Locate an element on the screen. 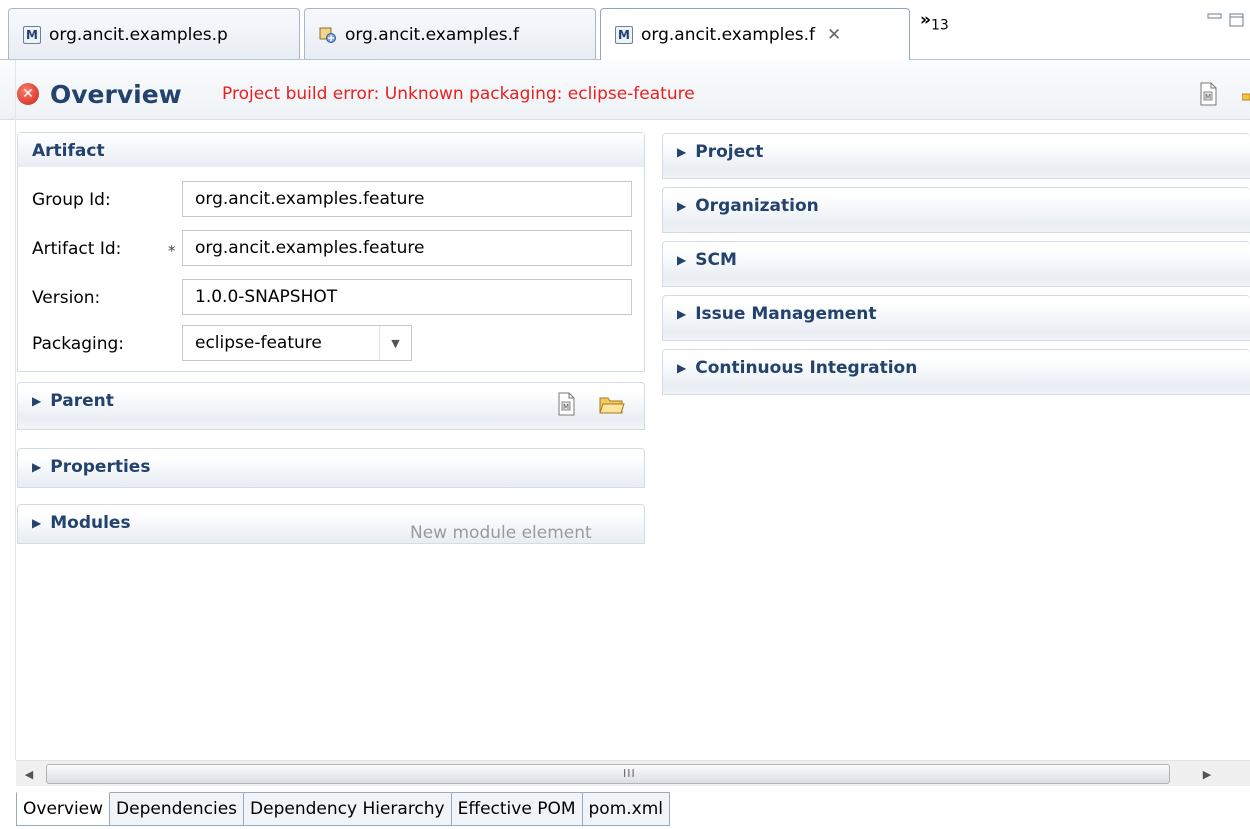 This screenshot has width=1250, height=829. section-label: Project is located at coordinates (729, 152).